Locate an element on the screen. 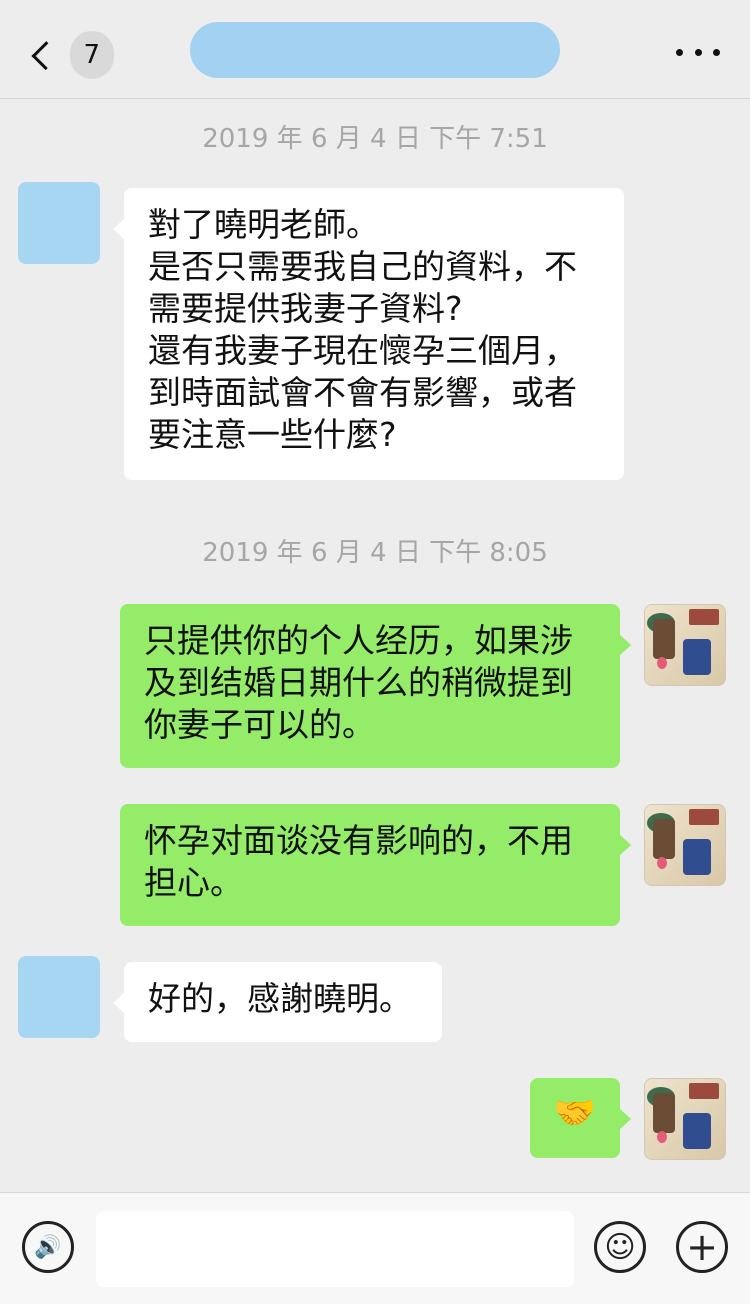 The image size is (750, 1304). more-options-button is located at coordinates (698, 52).